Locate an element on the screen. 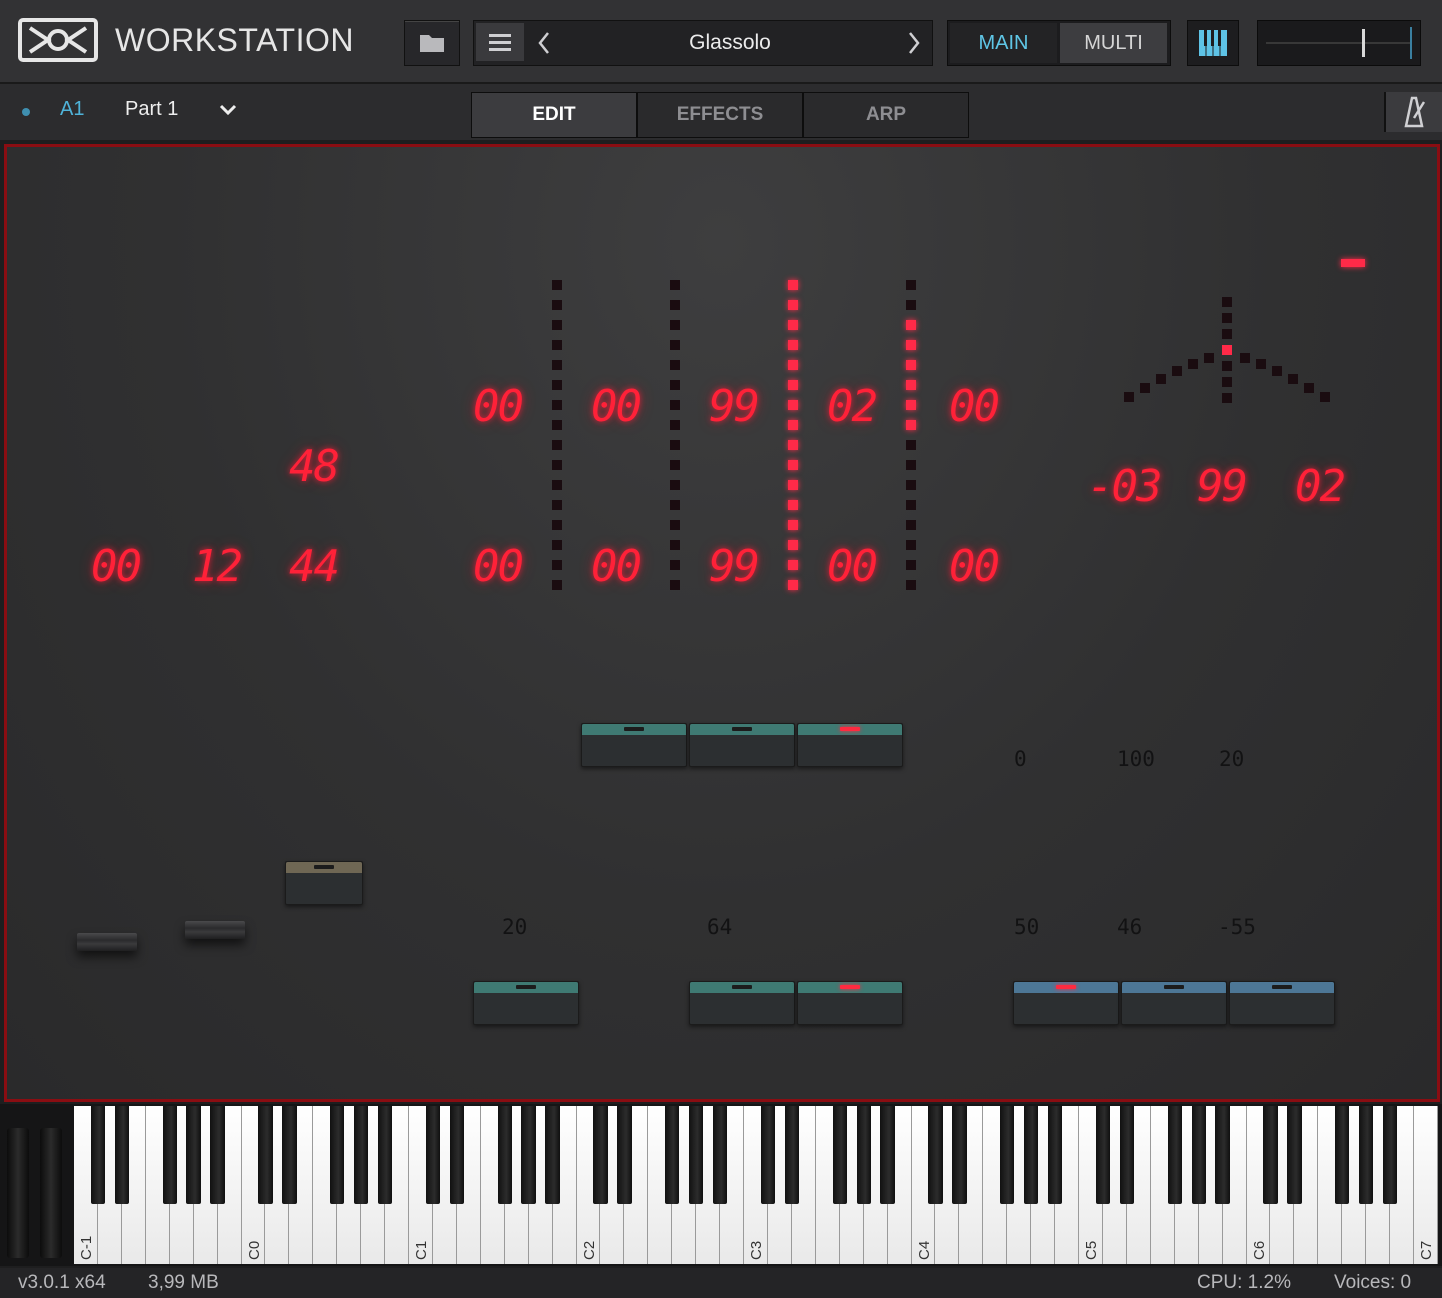 This screenshot has width=1442, height=1298. envelope-curve-display is located at coordinates (1227, 350).